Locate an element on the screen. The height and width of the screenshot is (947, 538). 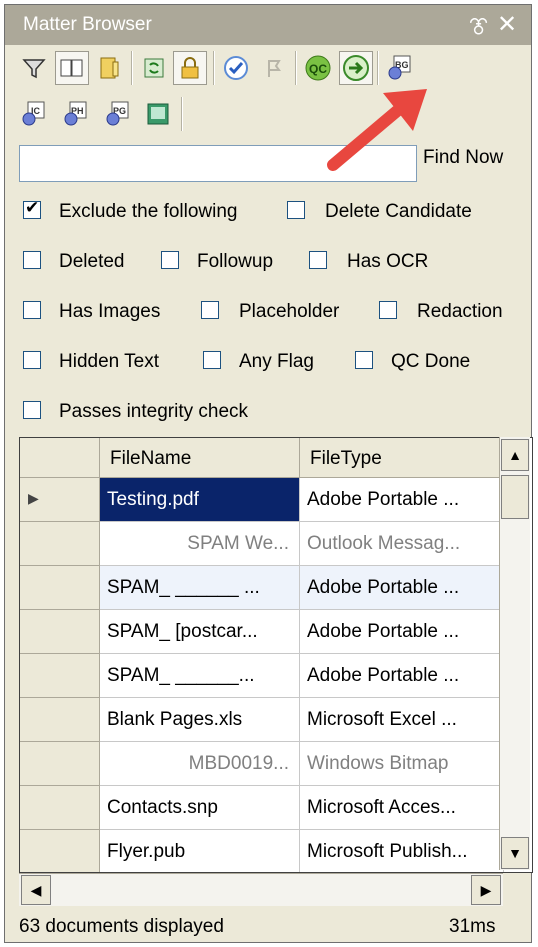
filter-row-3: Has Images Placeholder Redaction is located at coordinates (268, 315).